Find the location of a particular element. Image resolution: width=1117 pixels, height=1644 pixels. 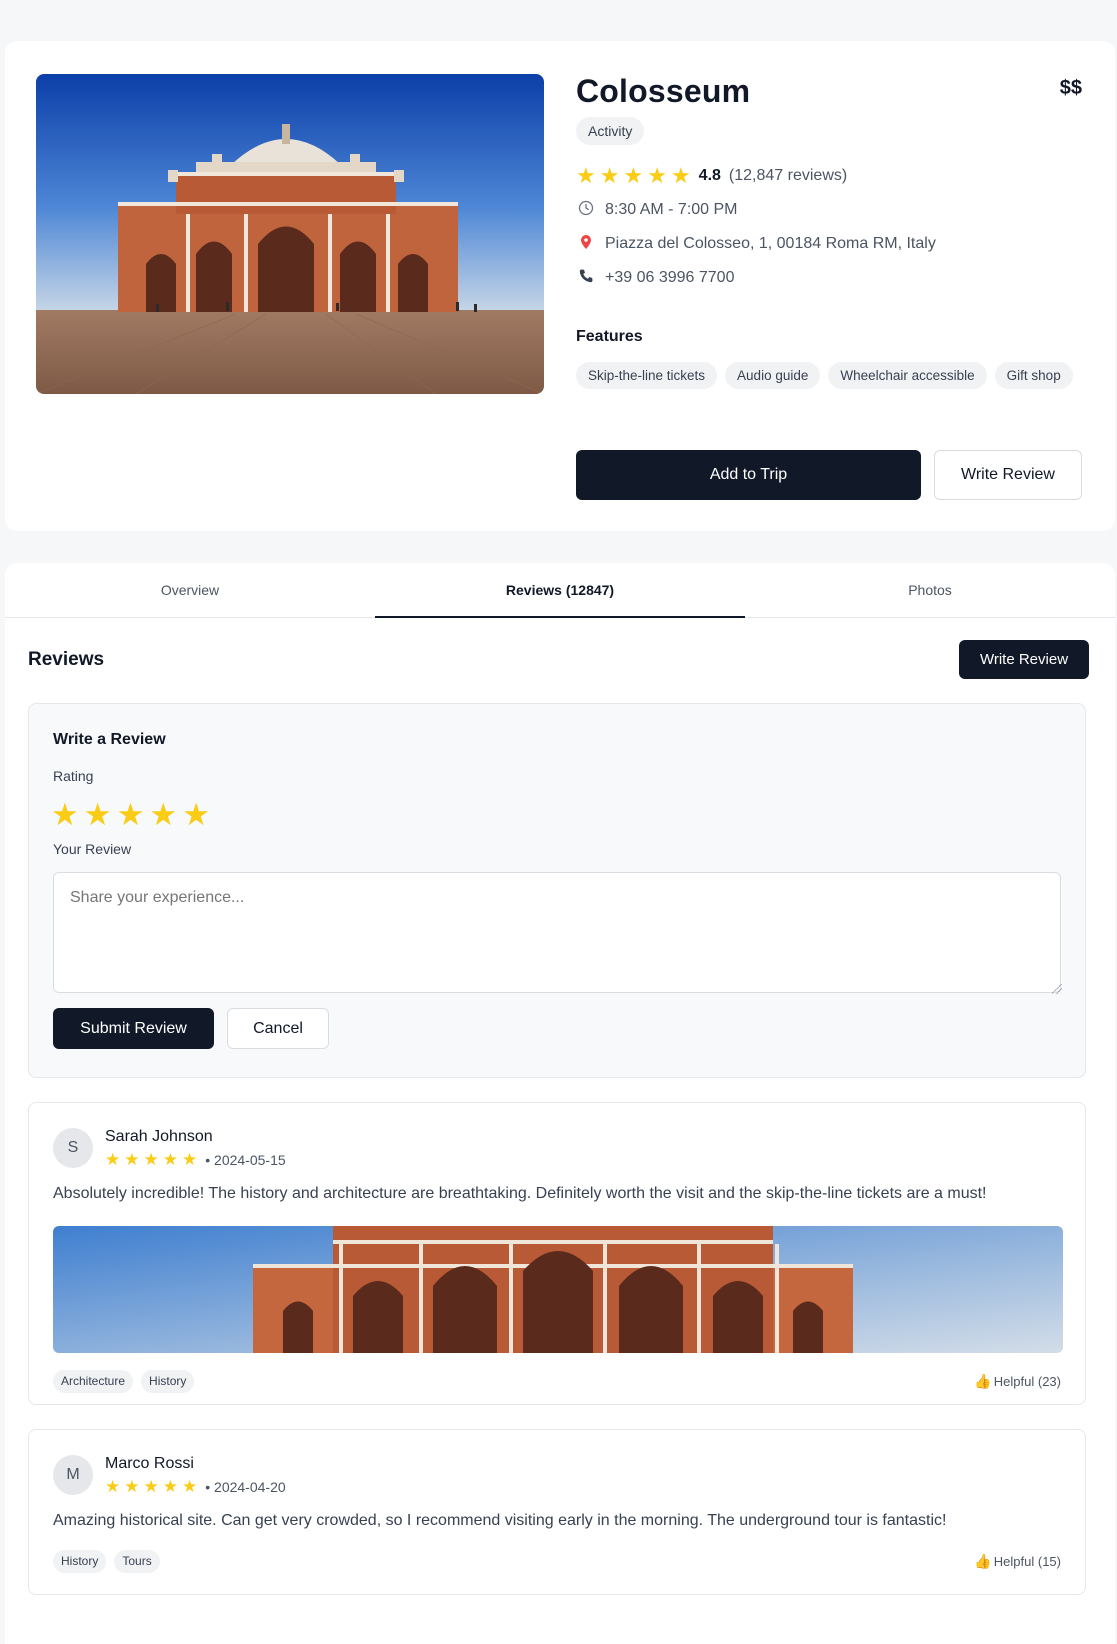

review-tag: Tours is located at coordinates (137, 1561).